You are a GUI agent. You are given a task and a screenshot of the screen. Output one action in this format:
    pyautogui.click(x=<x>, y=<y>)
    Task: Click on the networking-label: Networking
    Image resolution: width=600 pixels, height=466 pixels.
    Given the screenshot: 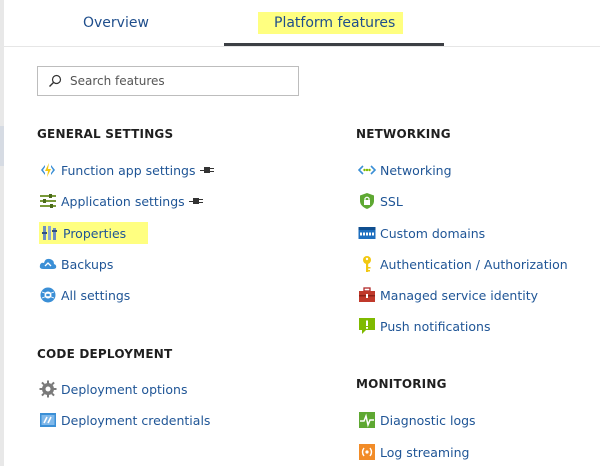 What is the action you would take?
    pyautogui.click(x=416, y=170)
    